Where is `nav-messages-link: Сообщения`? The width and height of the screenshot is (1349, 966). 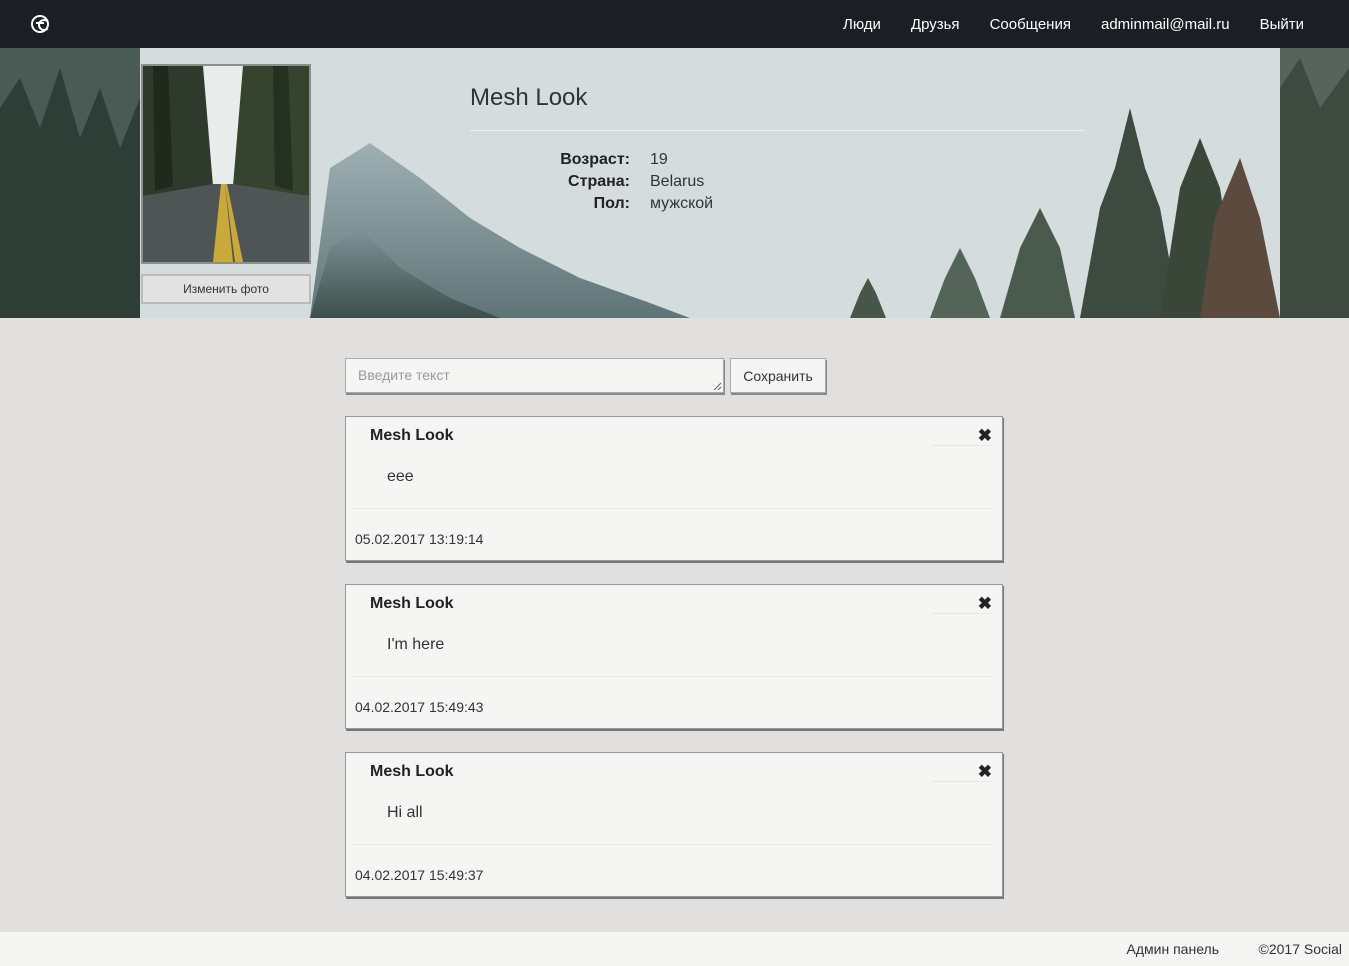 nav-messages-link: Сообщения is located at coordinates (1030, 24).